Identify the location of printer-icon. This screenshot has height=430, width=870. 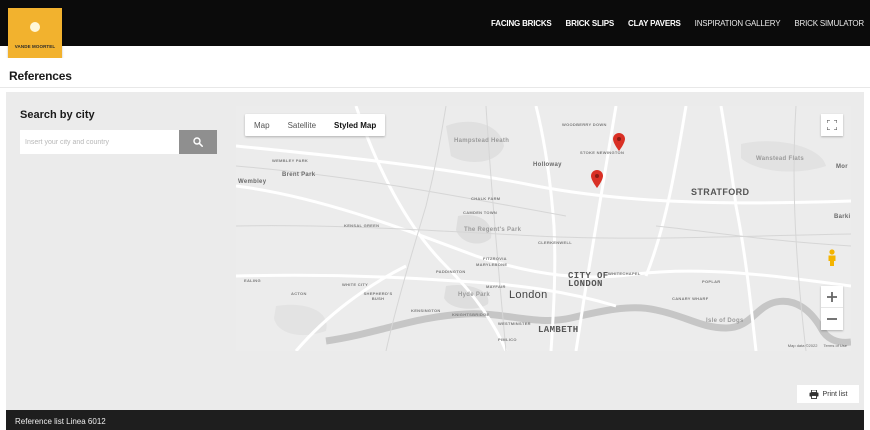
(814, 394).